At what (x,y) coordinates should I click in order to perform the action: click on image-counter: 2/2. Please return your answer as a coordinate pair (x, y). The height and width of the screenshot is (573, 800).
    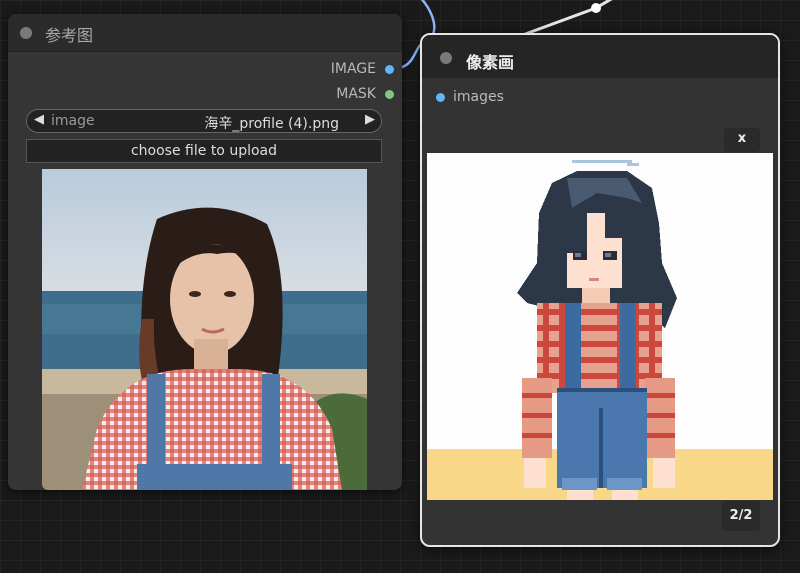
    Looking at the image, I should click on (741, 516).